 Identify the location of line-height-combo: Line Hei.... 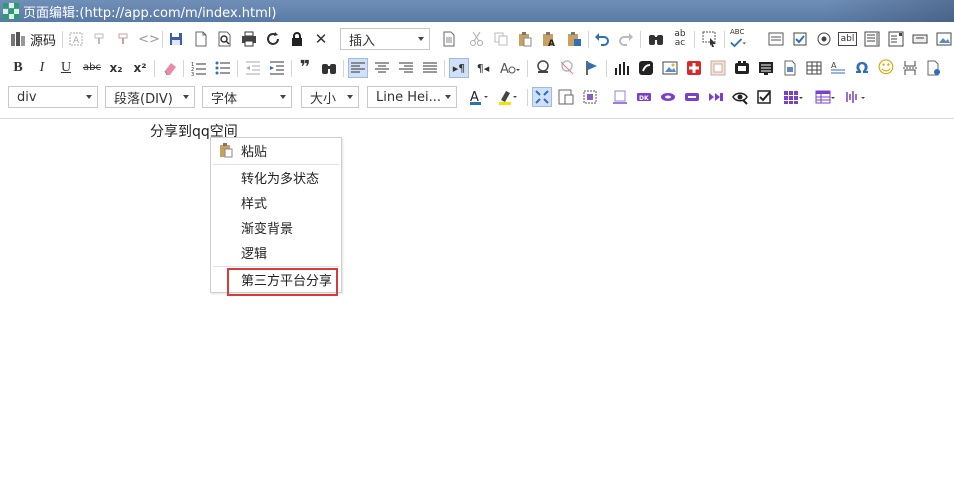
(412, 97).